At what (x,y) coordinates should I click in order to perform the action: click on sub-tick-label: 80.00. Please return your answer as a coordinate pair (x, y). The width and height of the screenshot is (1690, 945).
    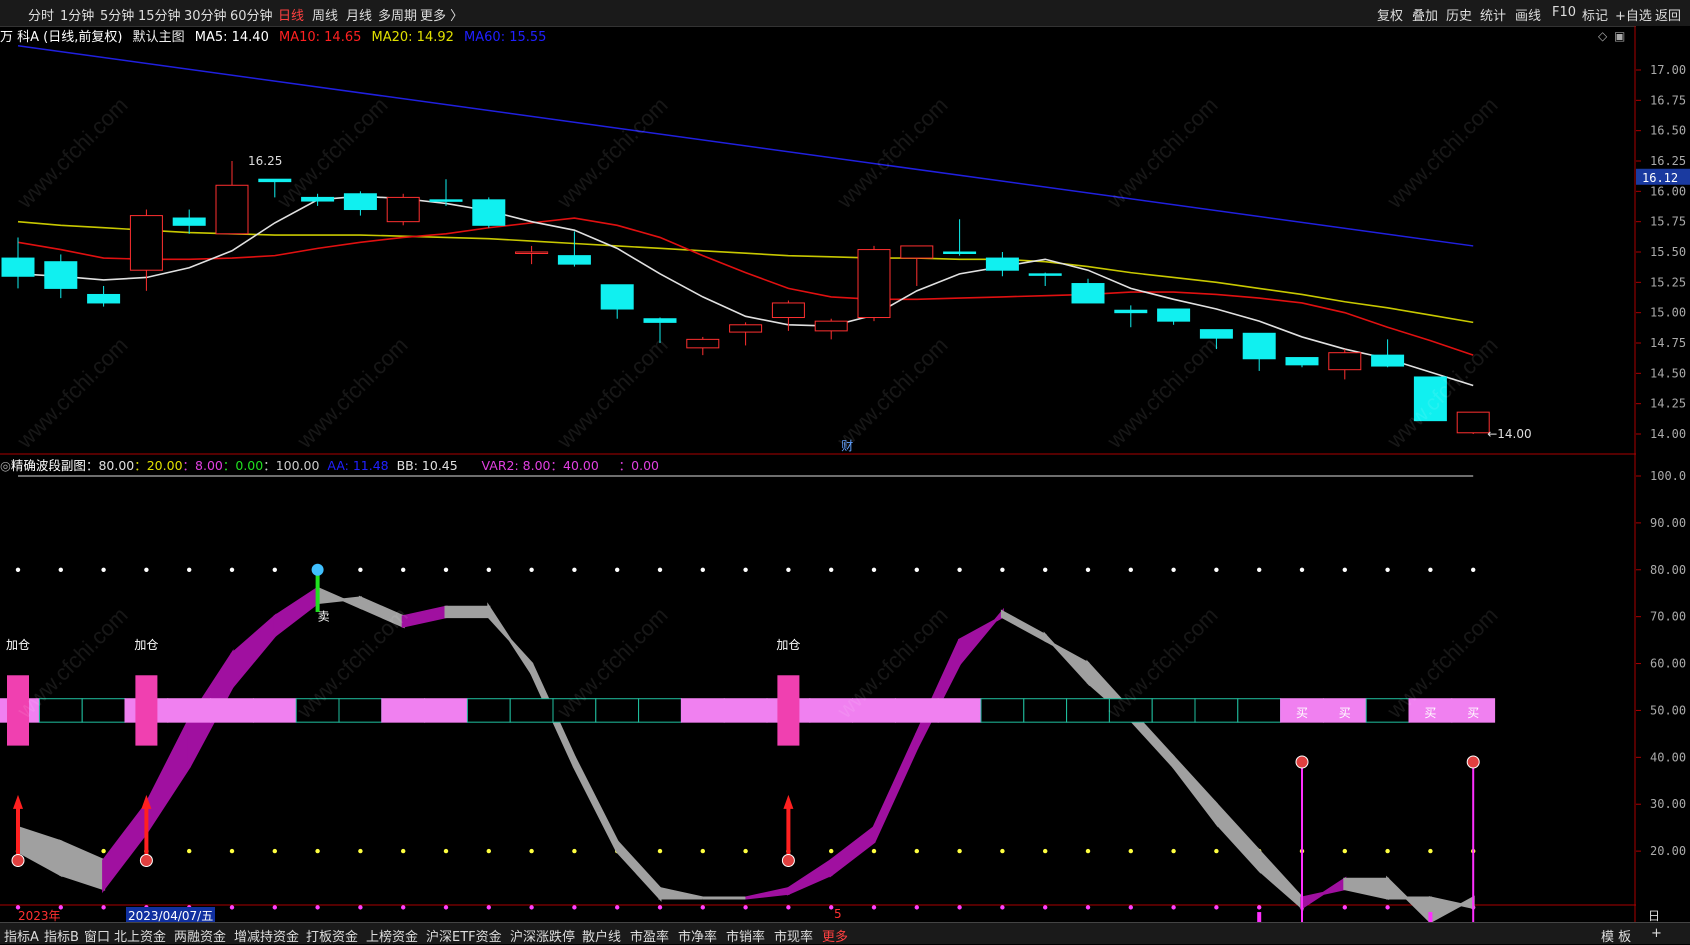
    Looking at the image, I should click on (1668, 570).